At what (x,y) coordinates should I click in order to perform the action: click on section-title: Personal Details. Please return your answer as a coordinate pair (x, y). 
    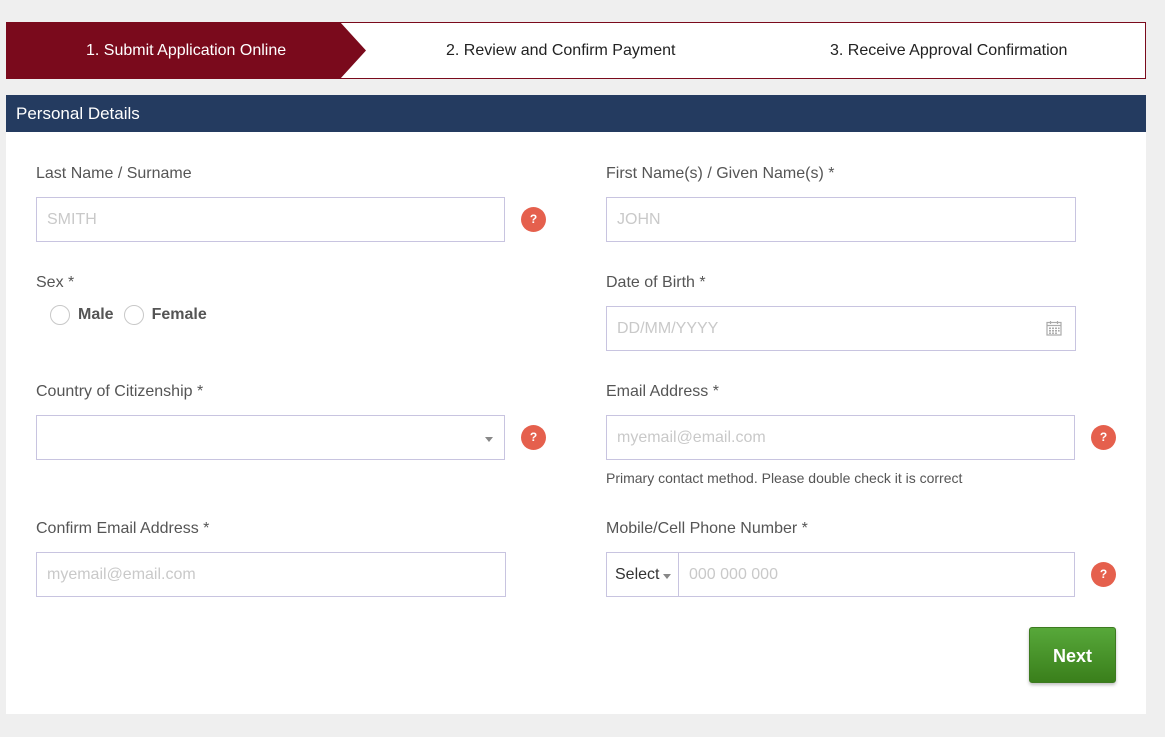
    Looking at the image, I should click on (576, 113).